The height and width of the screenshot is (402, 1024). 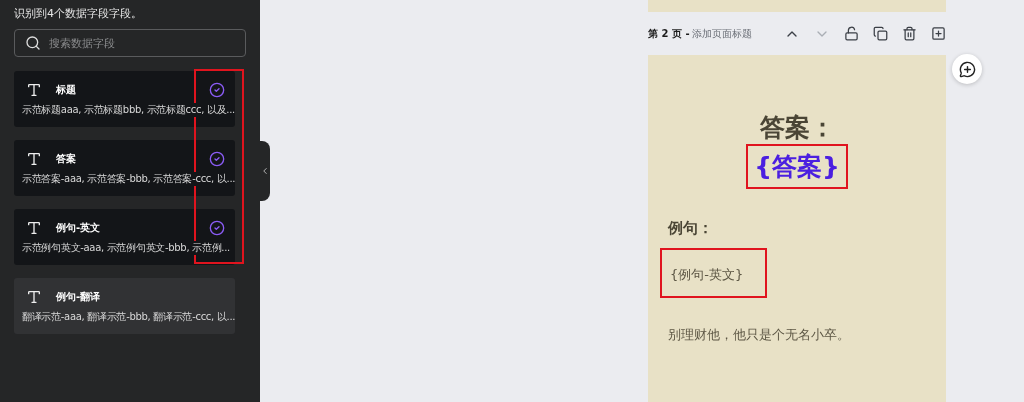 I want to click on copy-icon, so click(x=880, y=33).